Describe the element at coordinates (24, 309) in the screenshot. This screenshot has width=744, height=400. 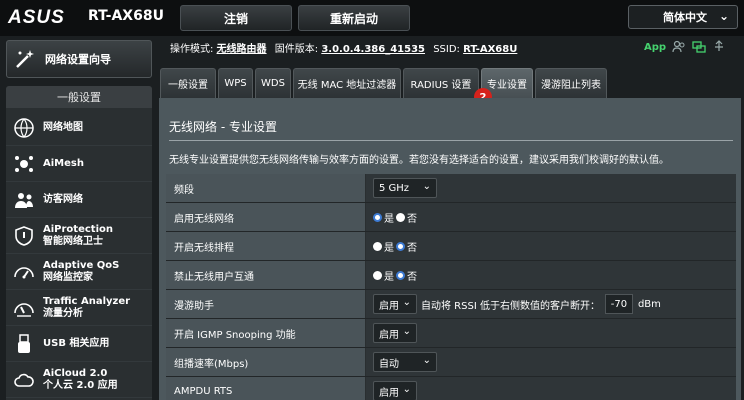
I see `analyzer-icon` at that location.